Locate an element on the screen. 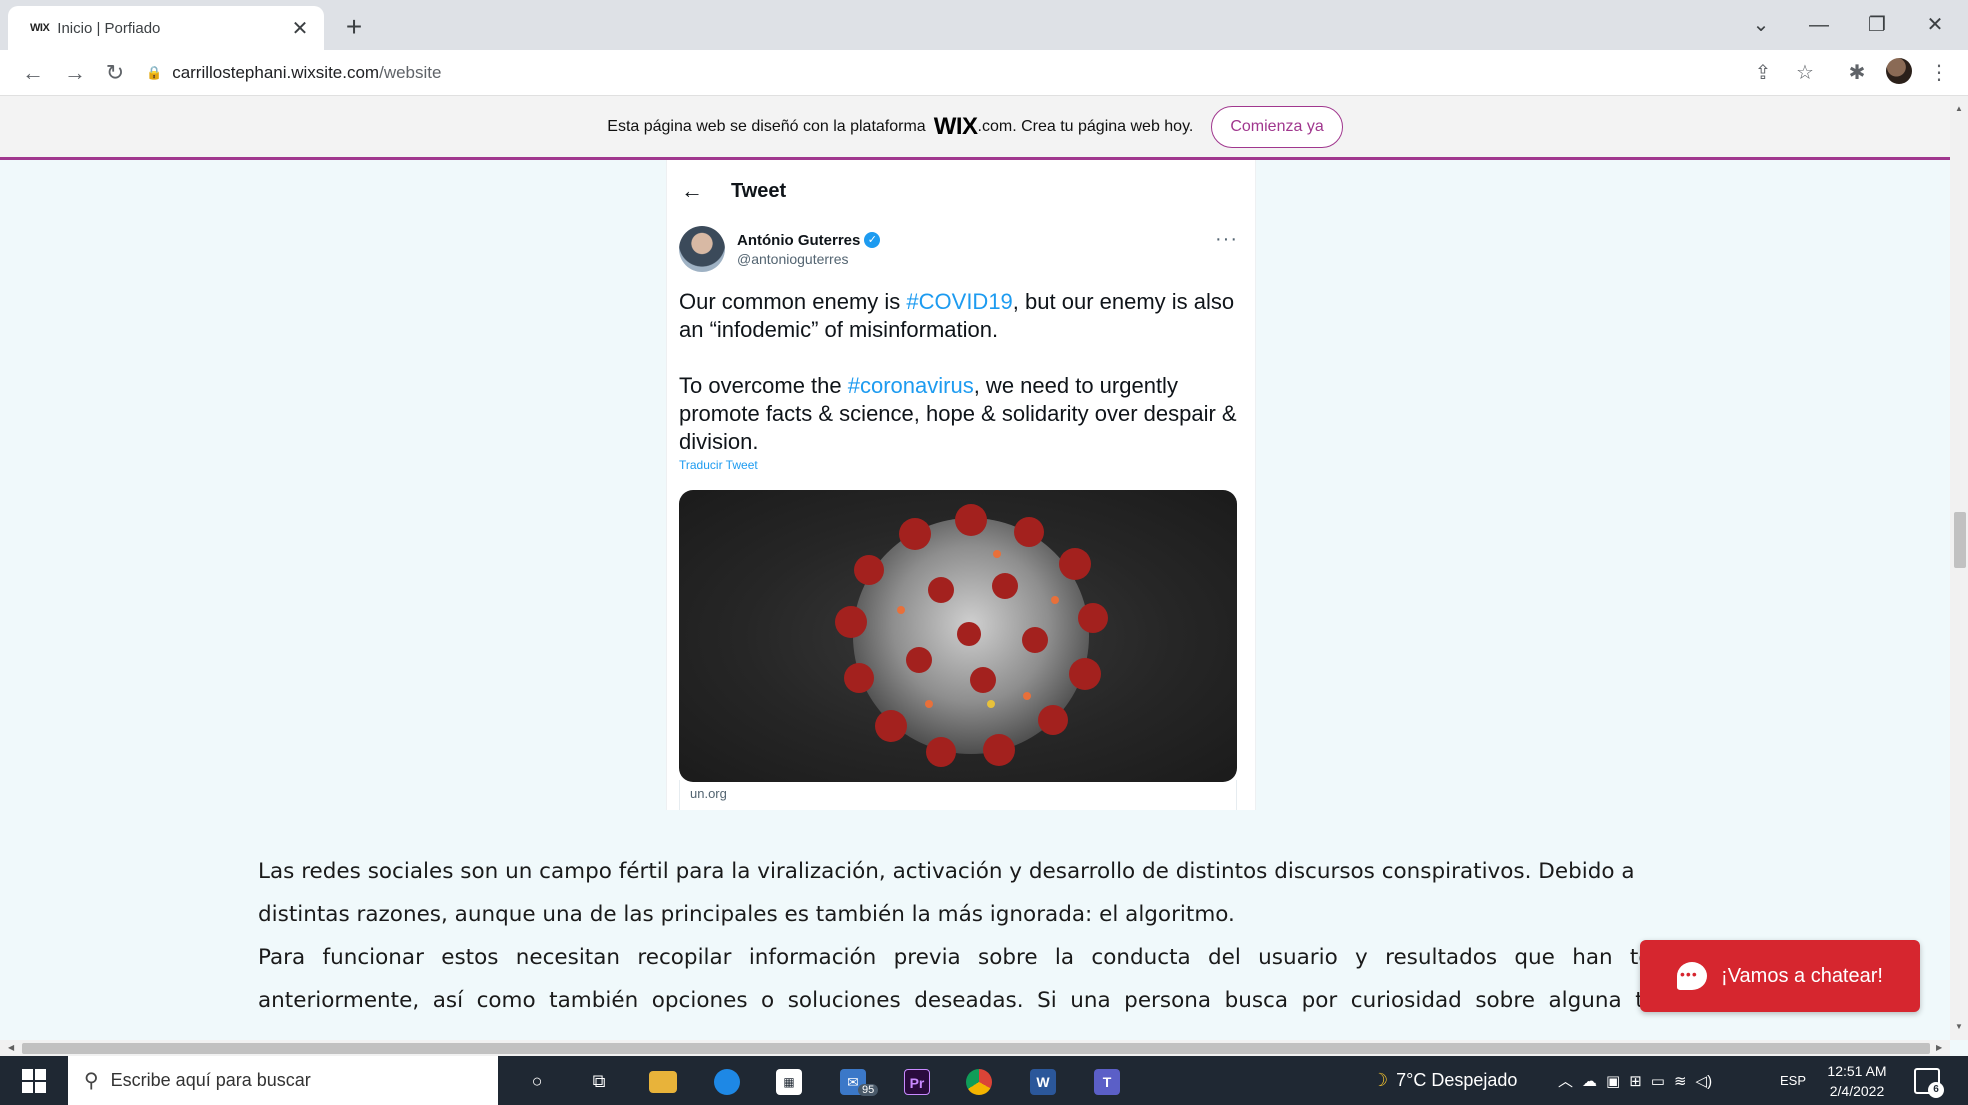 The height and width of the screenshot is (1105, 1968). clock-date: 2/4/2022 is located at coordinates (1857, 1090).